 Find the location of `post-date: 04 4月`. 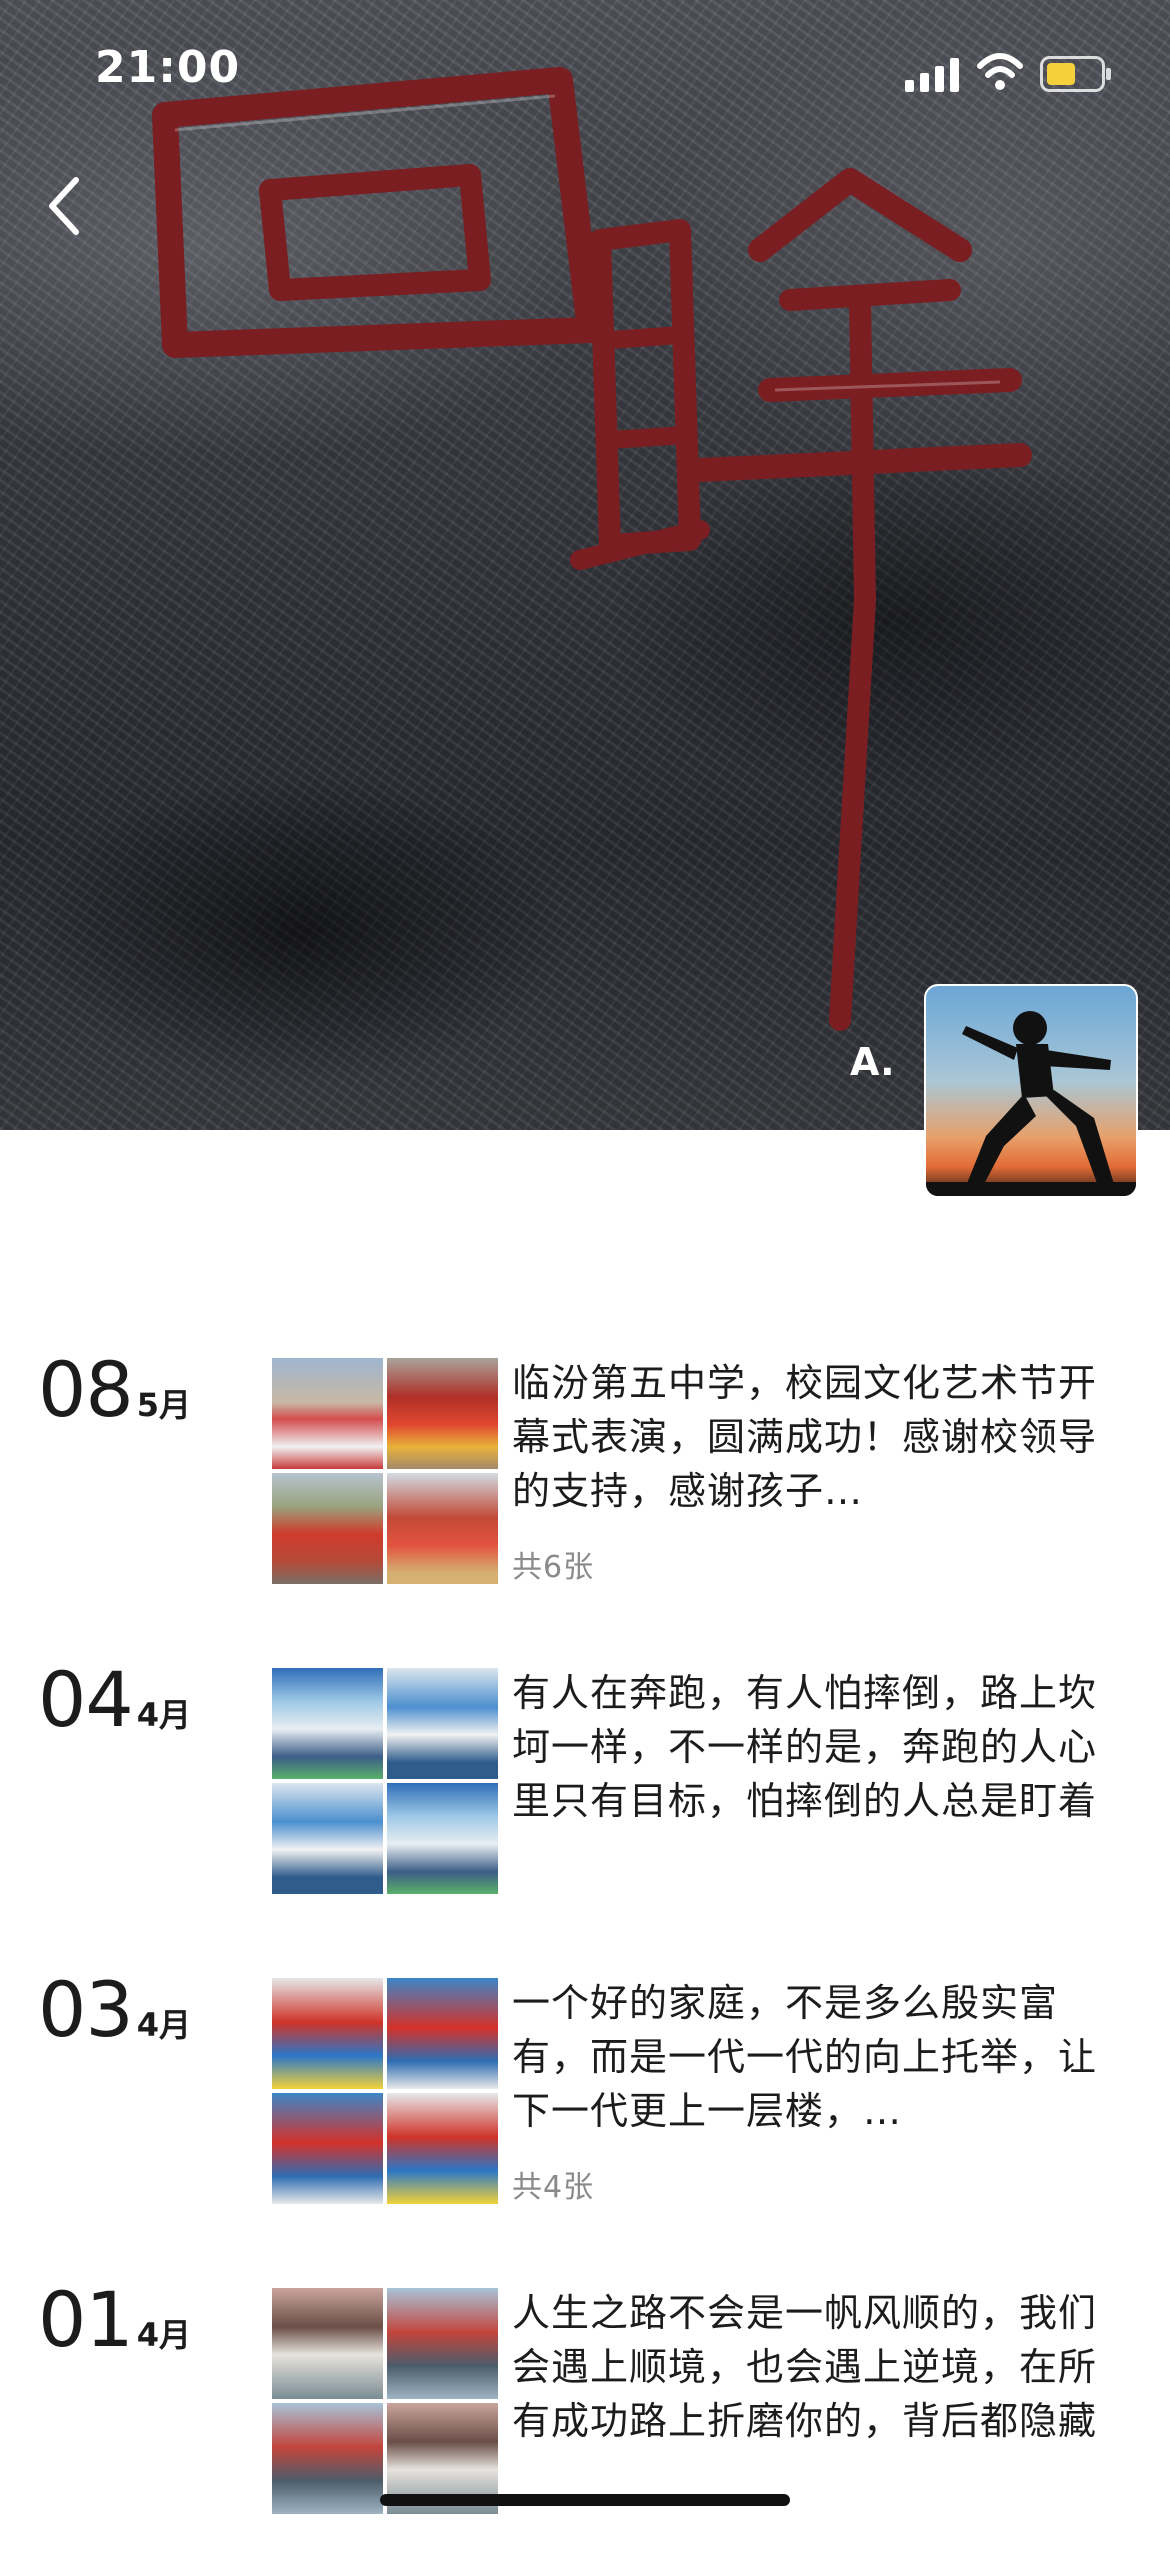

post-date: 04 4月 is located at coordinates (114, 1700).